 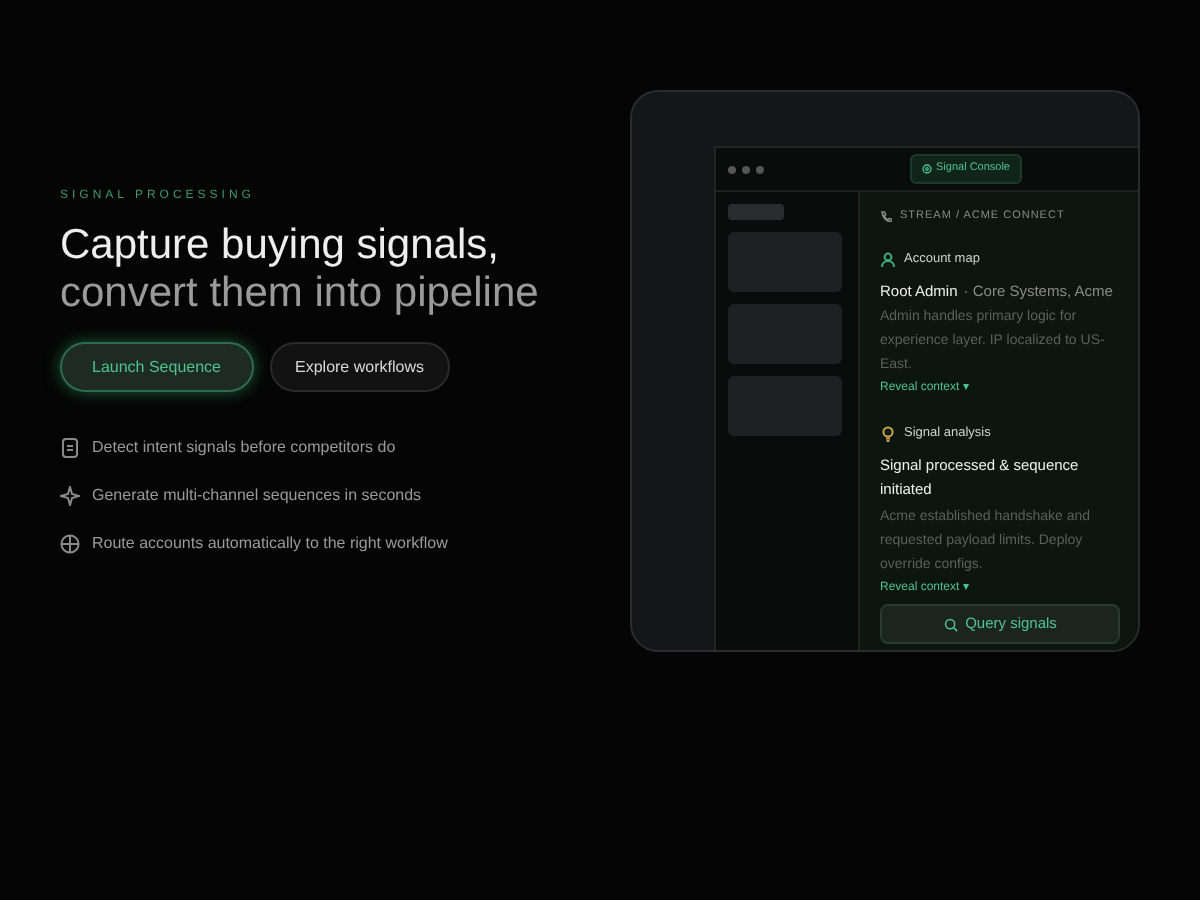 What do you see at coordinates (927, 169) in the screenshot?
I see `signal-icon` at bounding box center [927, 169].